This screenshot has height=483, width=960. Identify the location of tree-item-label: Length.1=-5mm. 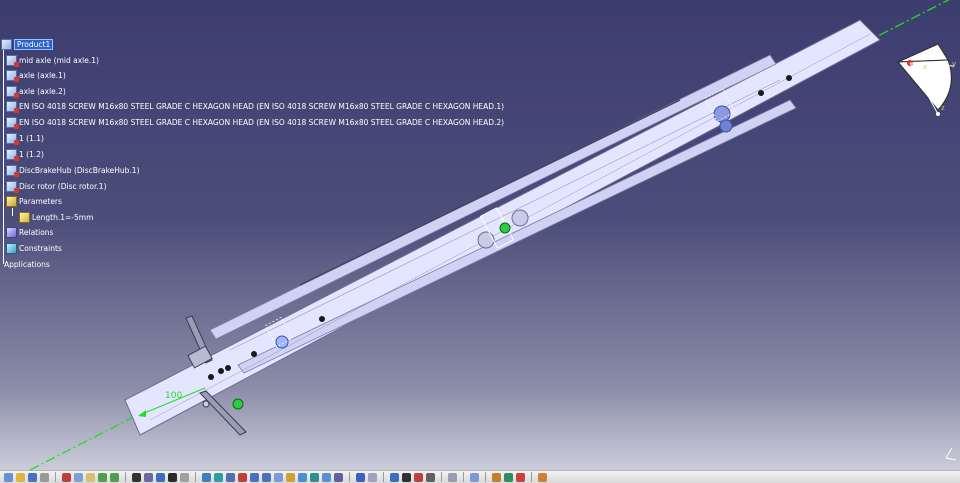
(63, 217).